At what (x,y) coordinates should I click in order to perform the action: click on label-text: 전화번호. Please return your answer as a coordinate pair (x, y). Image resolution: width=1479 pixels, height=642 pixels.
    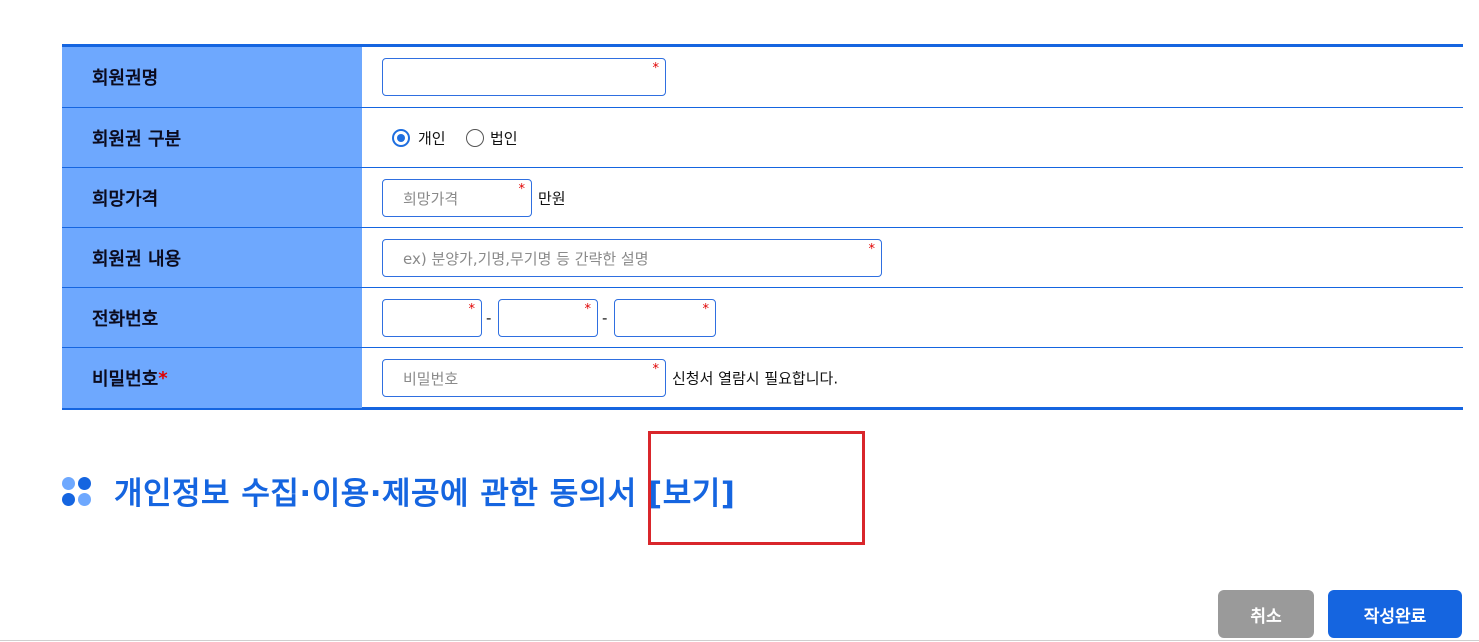
    Looking at the image, I should click on (125, 319).